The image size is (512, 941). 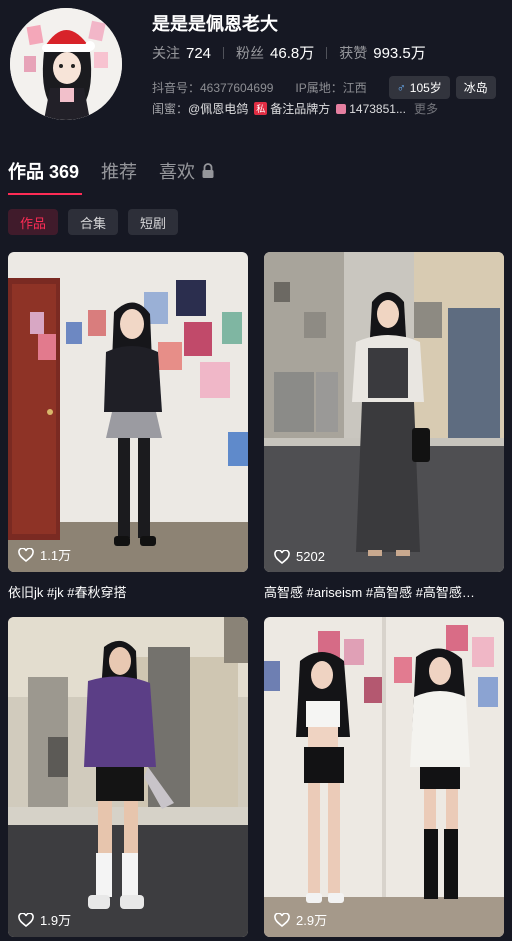 I want to click on more-link: 更多, so click(x=426, y=108).